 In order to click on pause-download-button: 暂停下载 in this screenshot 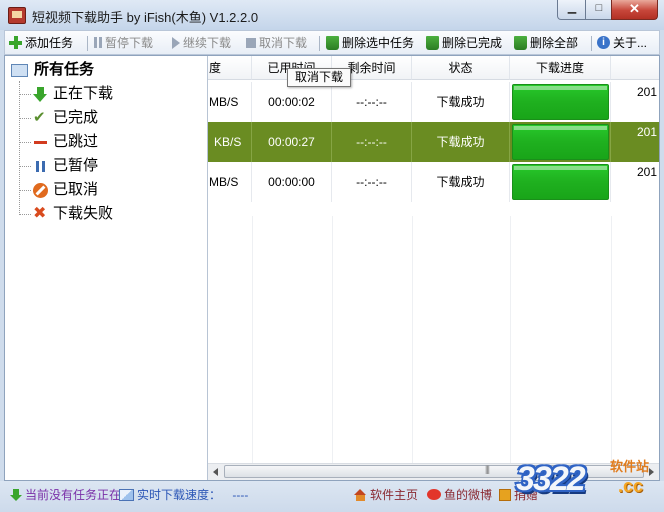, I will do `click(123, 43)`.